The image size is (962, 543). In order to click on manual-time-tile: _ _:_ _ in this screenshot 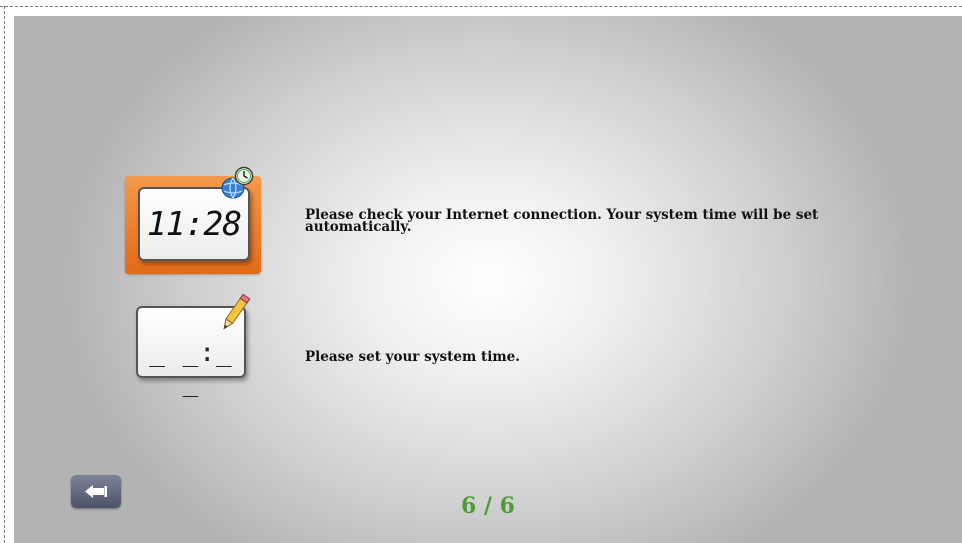, I will do `click(193, 345)`.